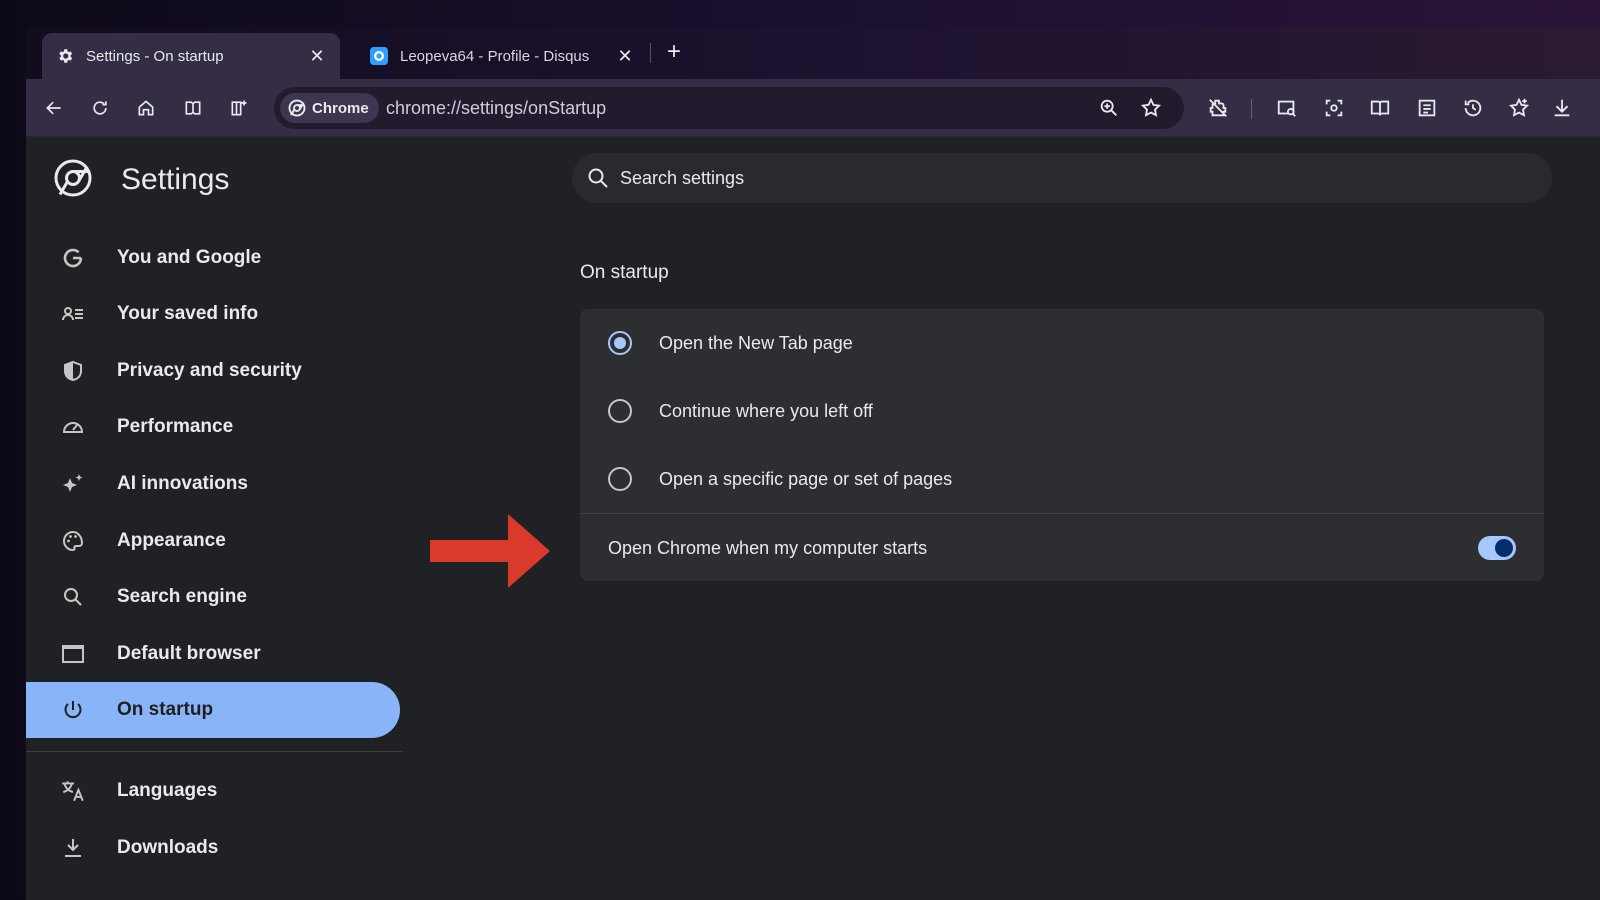  Describe the element at coordinates (165, 709) in the screenshot. I see `sidebar-item-label: On startup` at that location.